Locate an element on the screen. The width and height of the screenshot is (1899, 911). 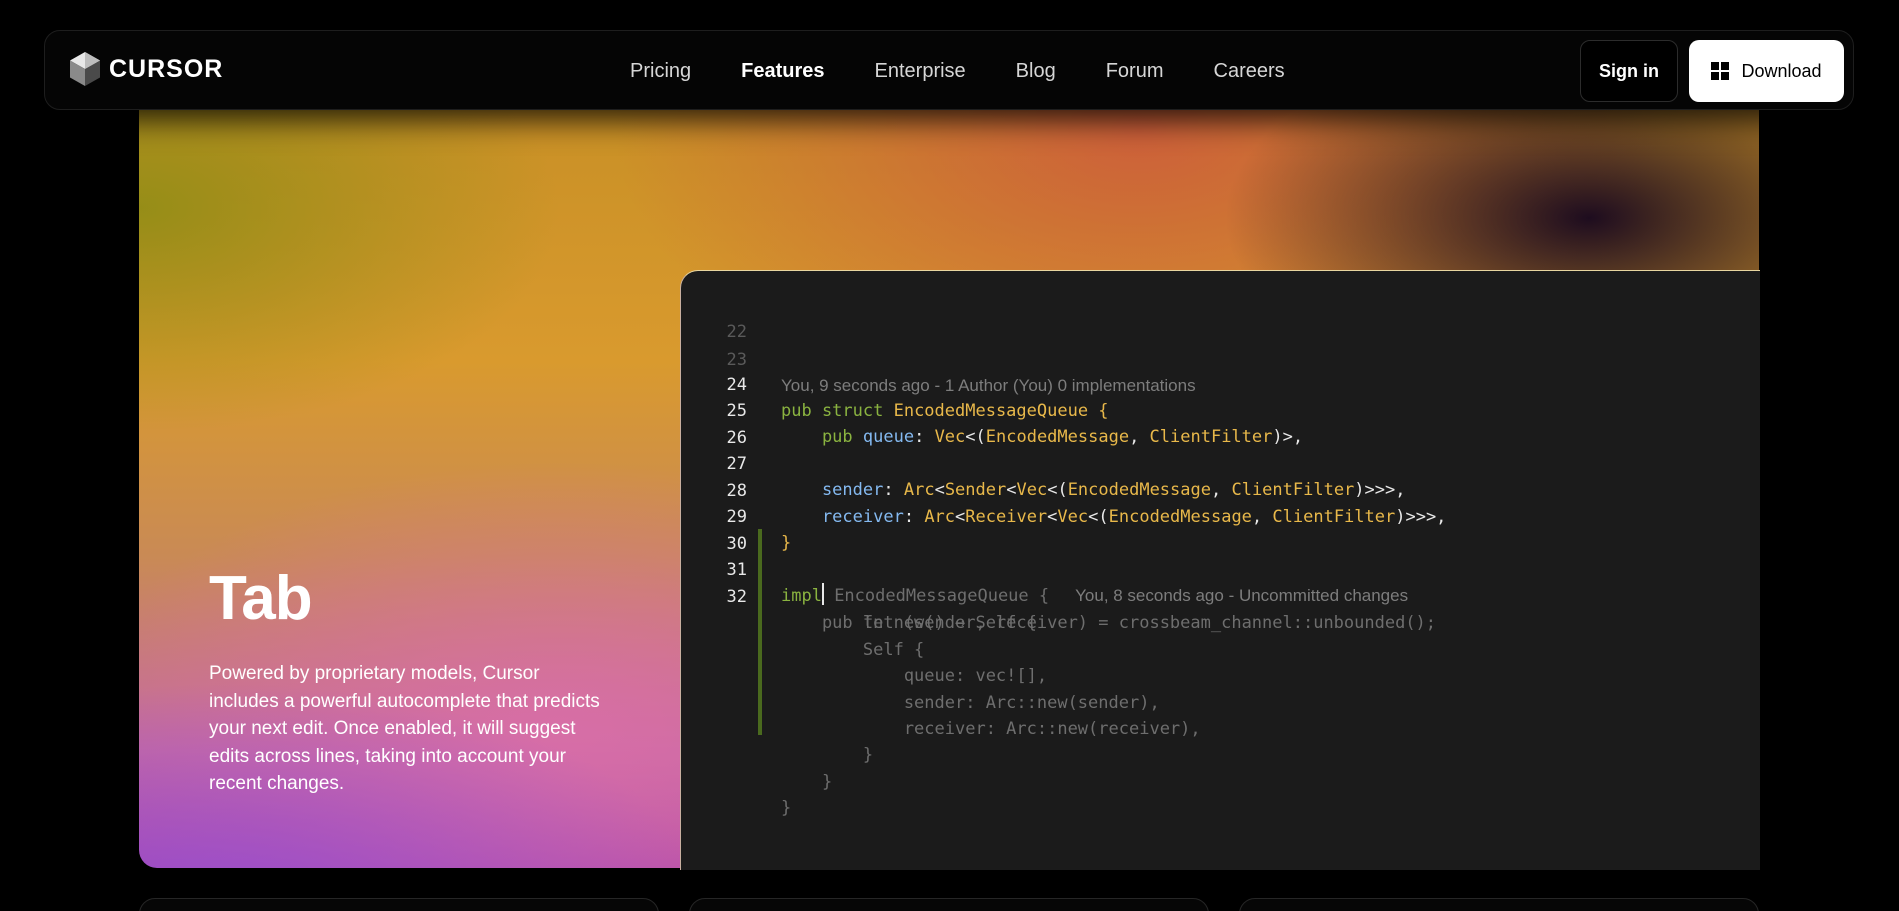
ghost-line: queue: vec![], is located at coordinates (1220, 661).